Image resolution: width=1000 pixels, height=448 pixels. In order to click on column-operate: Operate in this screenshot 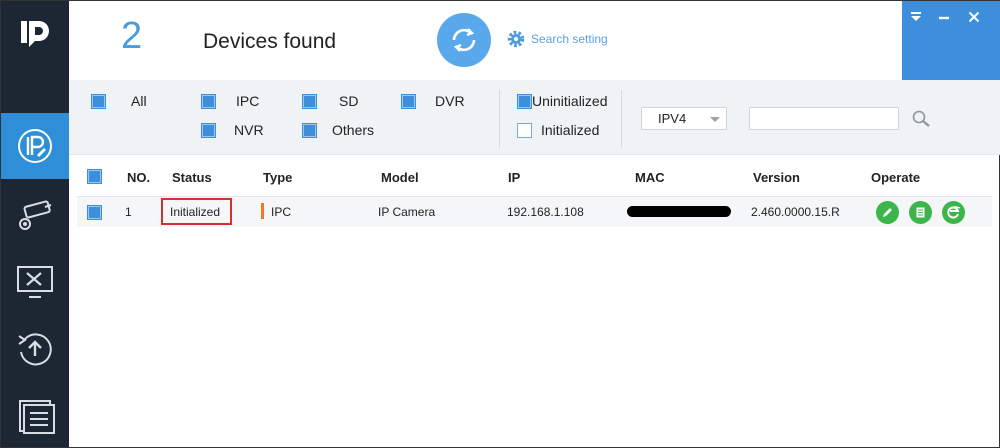, I will do `click(896, 177)`.